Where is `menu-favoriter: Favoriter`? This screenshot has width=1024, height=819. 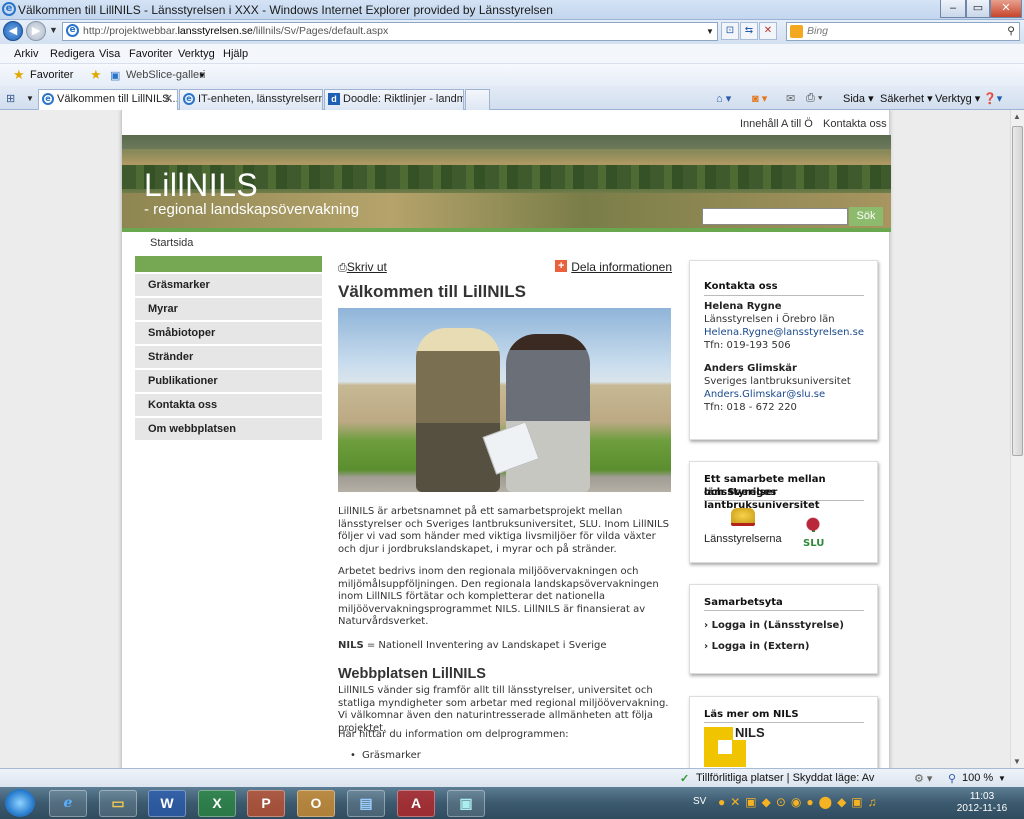
menu-favoriter: Favoriter is located at coordinates (150, 54).